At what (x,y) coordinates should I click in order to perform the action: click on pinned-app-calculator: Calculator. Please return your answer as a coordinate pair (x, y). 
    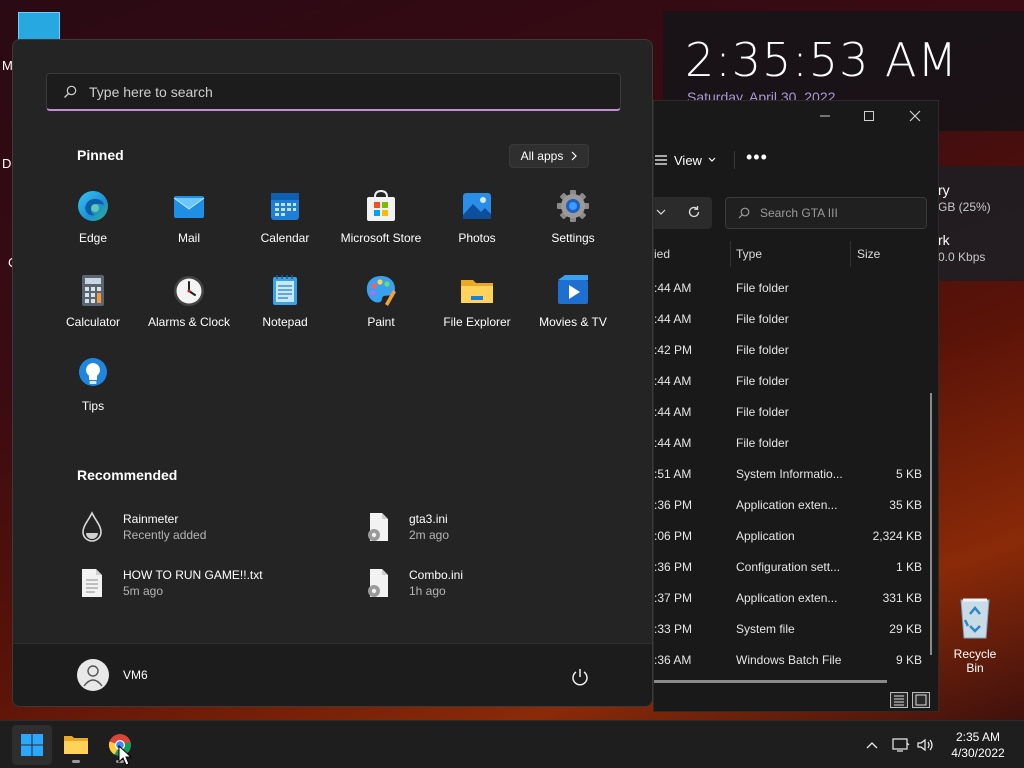
    Looking at the image, I should click on (93, 299).